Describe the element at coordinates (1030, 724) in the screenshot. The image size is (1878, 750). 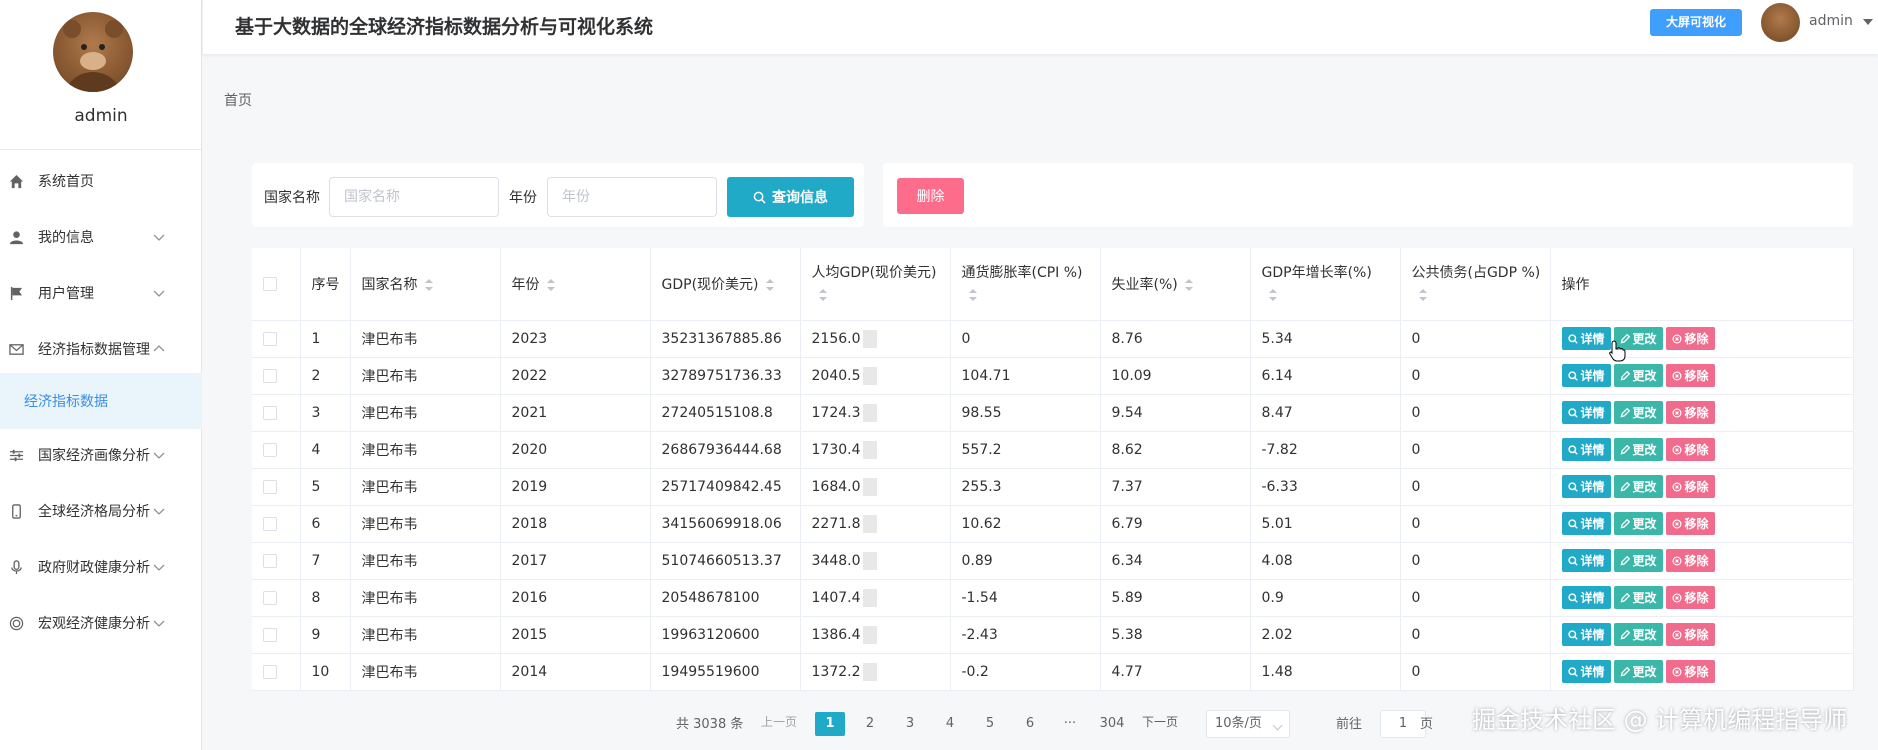
I see `page-number: 6` at that location.